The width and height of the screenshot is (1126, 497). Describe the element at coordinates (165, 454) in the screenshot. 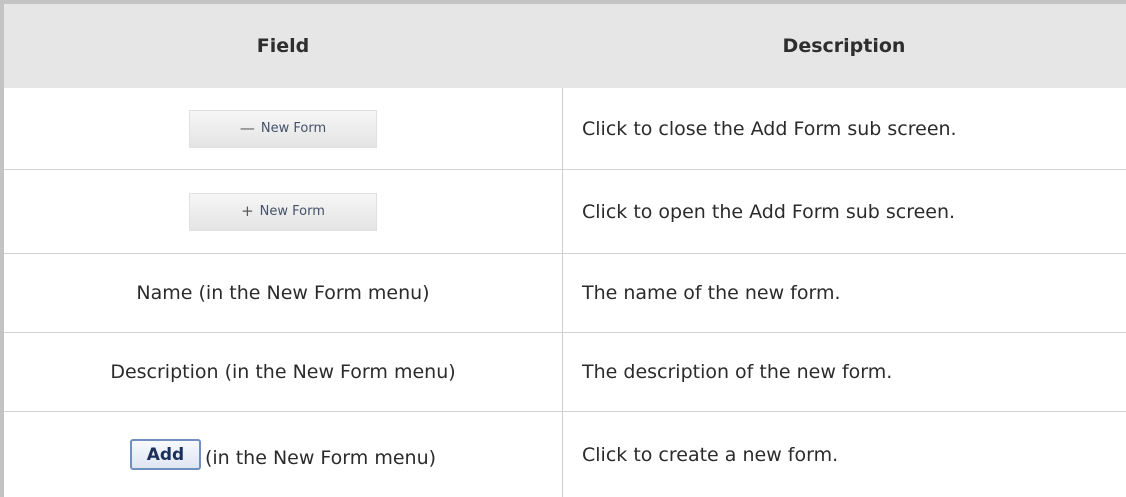

I see `add-button: Add` at that location.